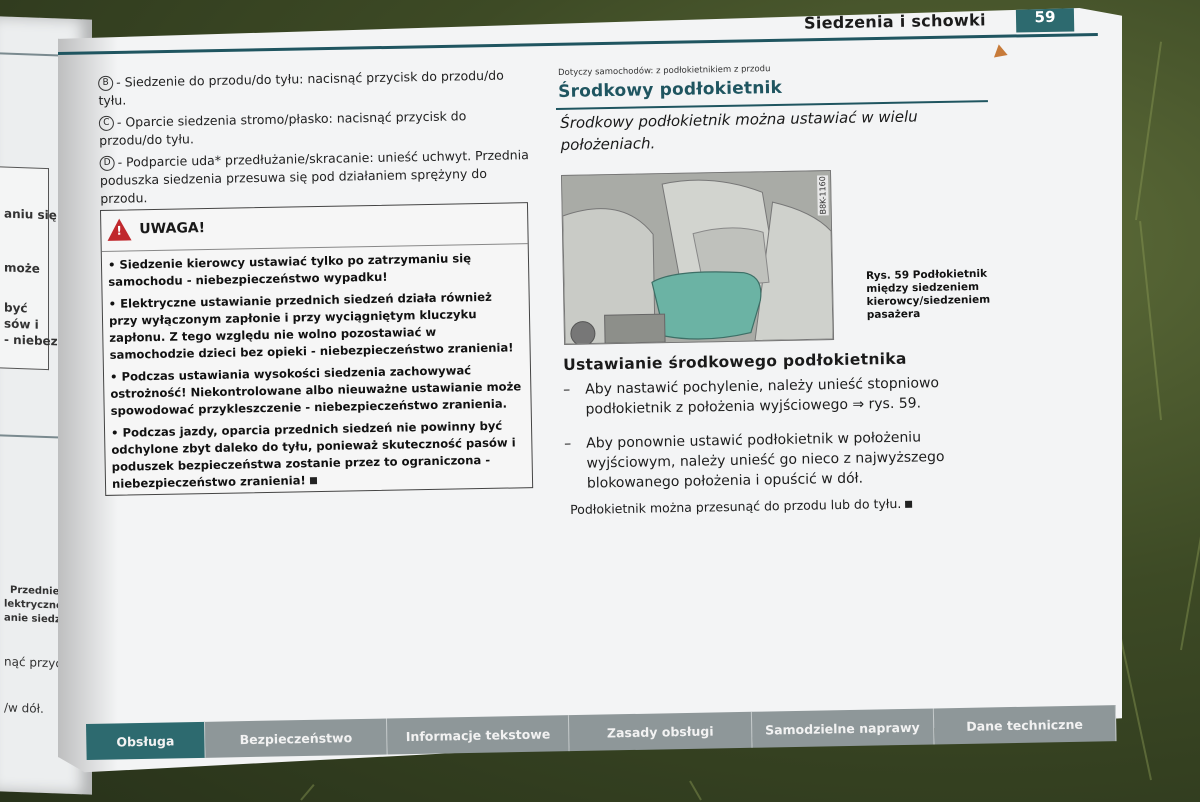  I want to click on previous-page-fragment: sów i, so click(21, 324).